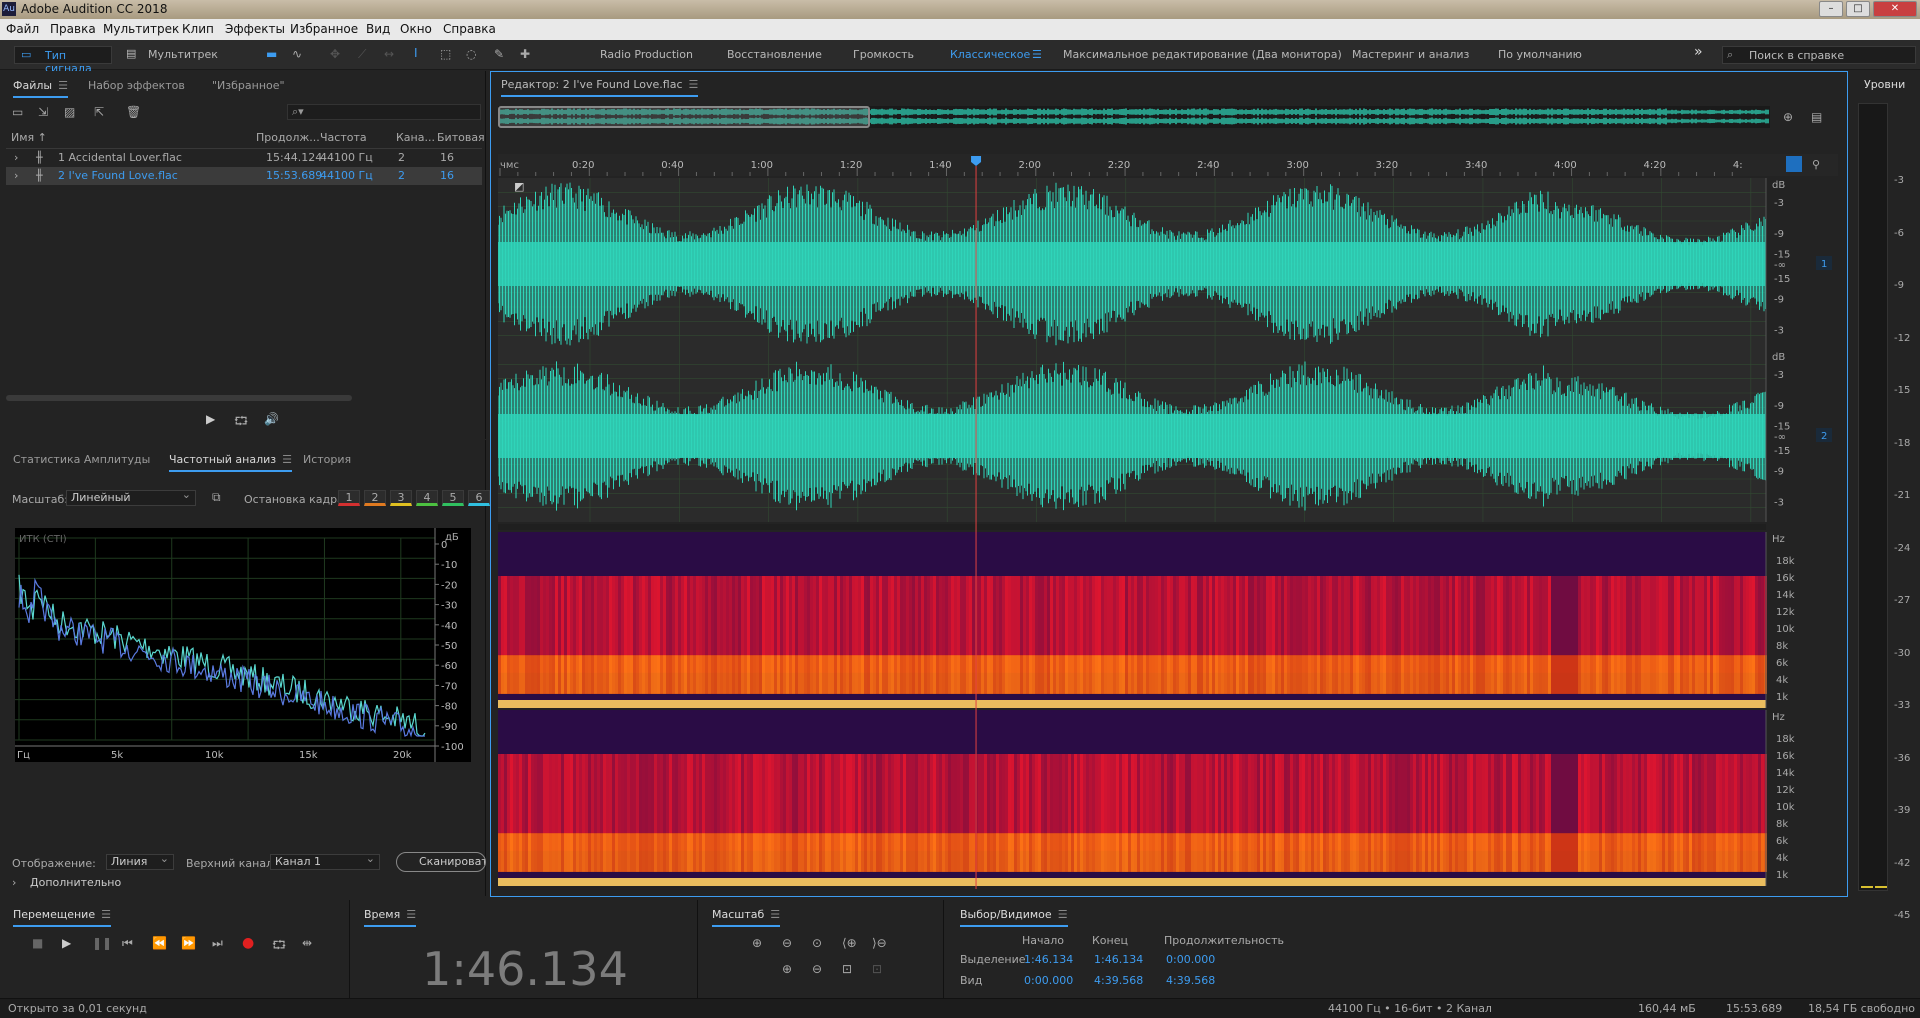 This screenshot has width=1920, height=1018. I want to click on razor-tool-icon: ⟋, so click(362, 54).